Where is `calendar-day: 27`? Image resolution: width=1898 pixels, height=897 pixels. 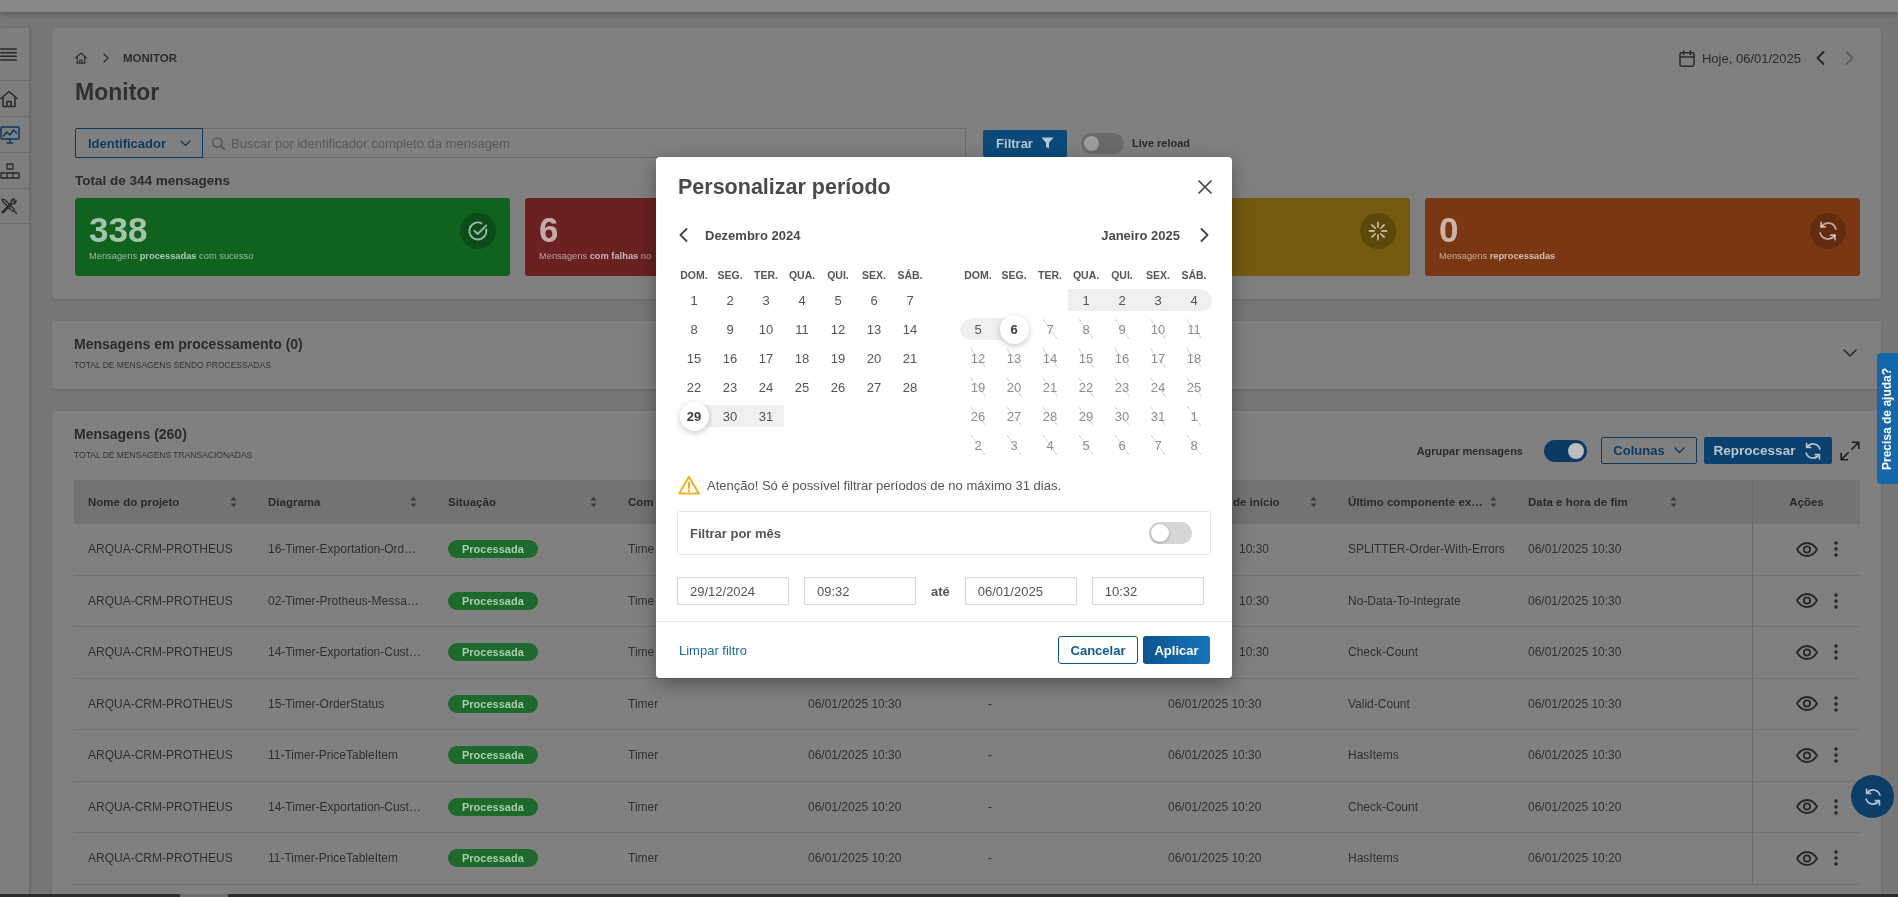 calendar-day: 27 is located at coordinates (874, 387).